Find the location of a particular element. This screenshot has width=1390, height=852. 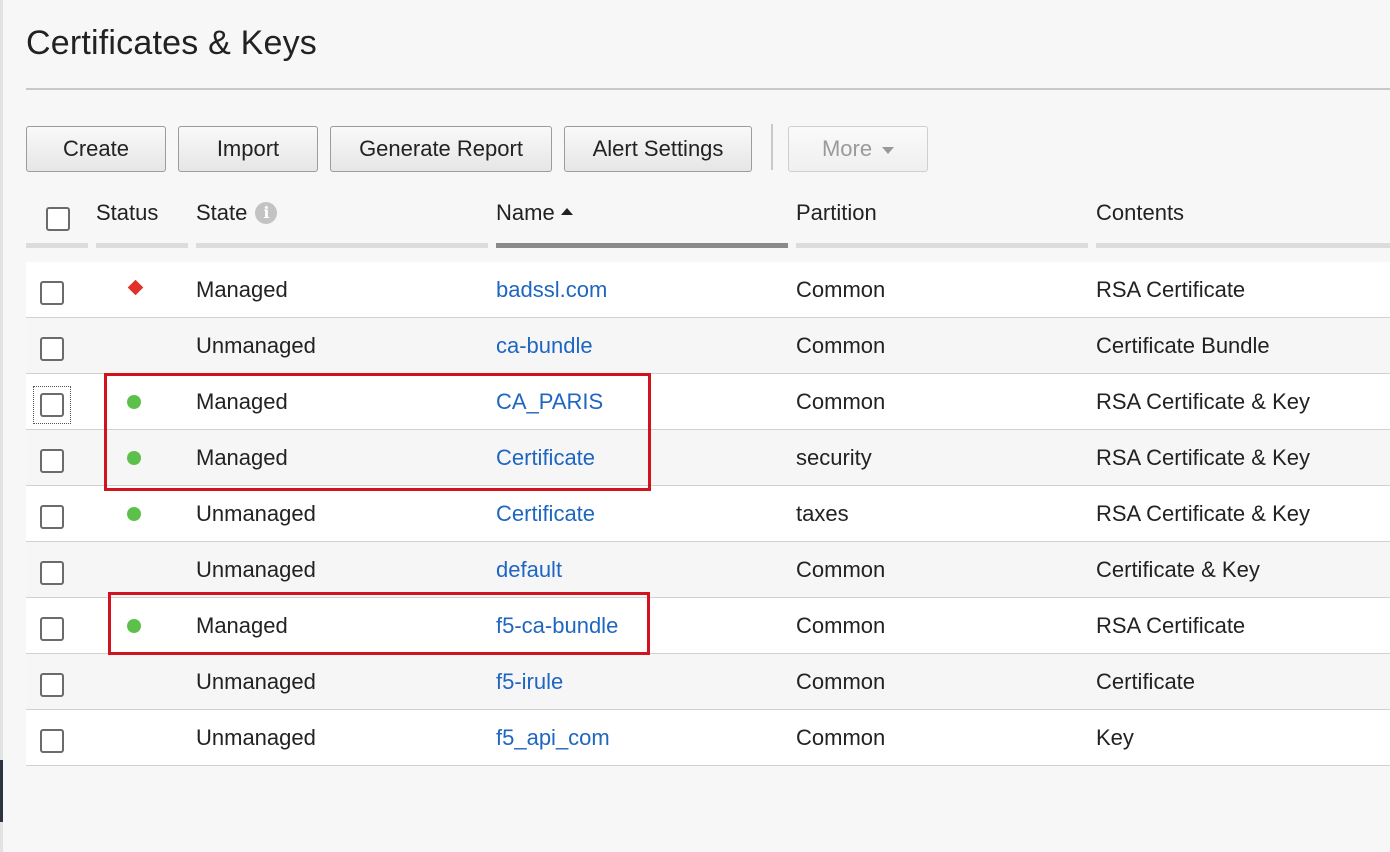

name-link: f5-irule is located at coordinates (529, 682).